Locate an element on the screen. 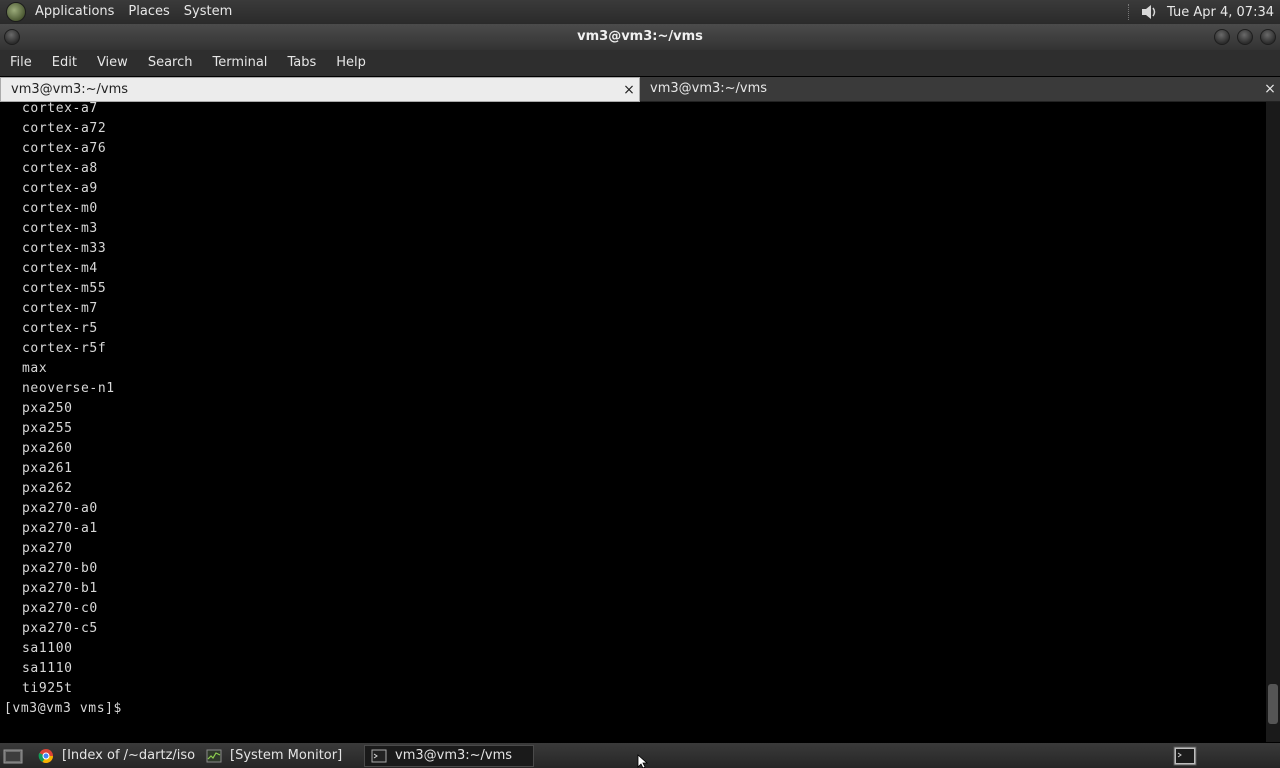 This screenshot has height=768, width=1280. volume-icon is located at coordinates (1149, 12).